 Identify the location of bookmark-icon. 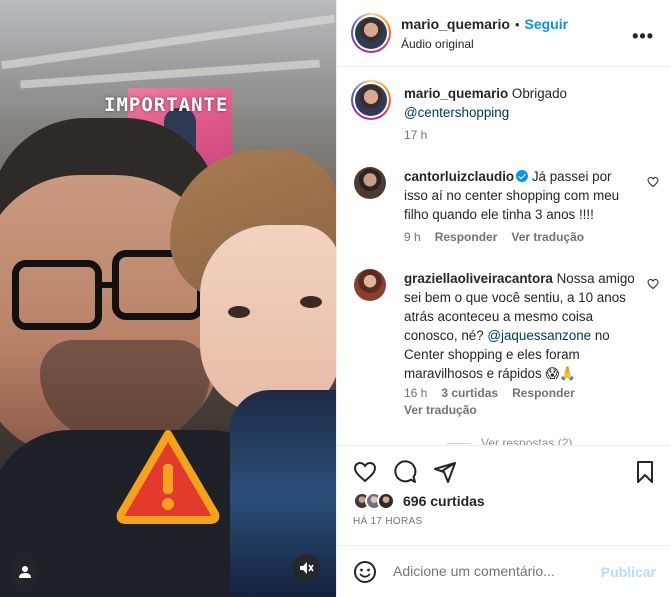
(645, 472).